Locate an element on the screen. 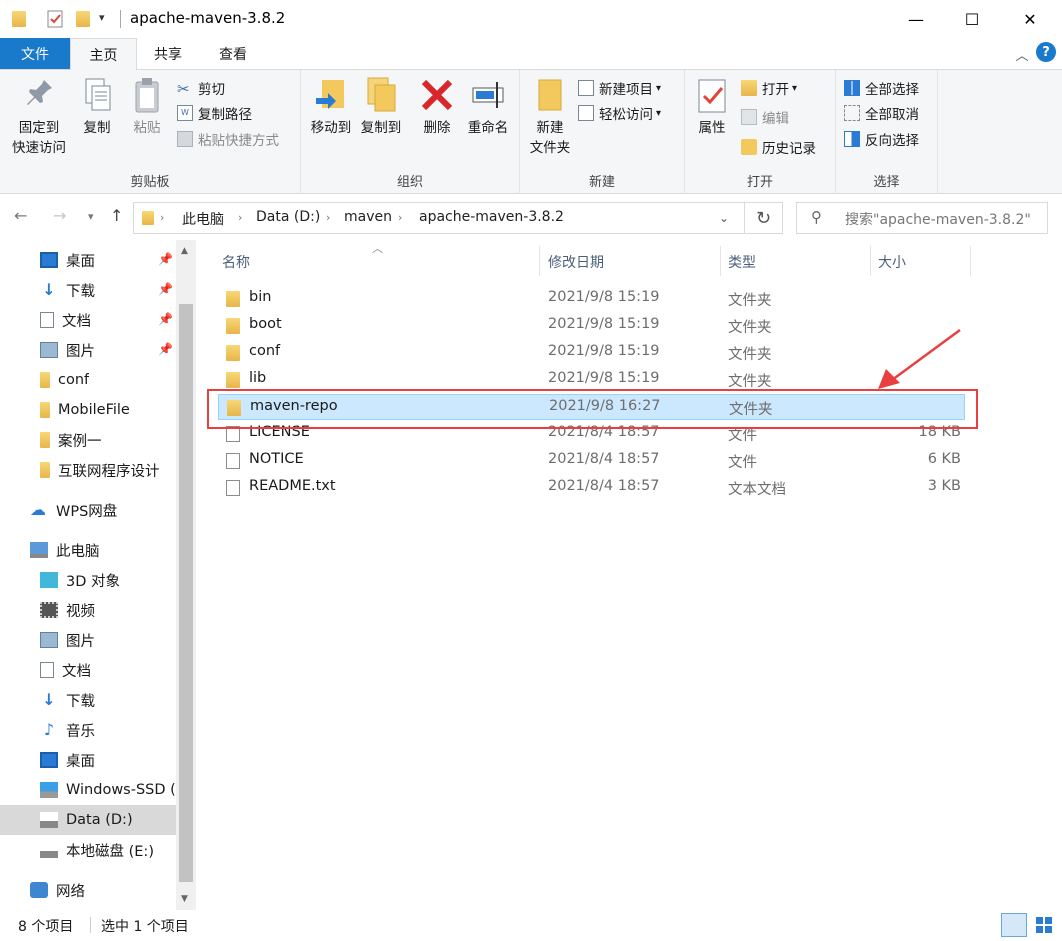 The height and width of the screenshot is (941, 1062). column-name: 名称 is located at coordinates (236, 262).